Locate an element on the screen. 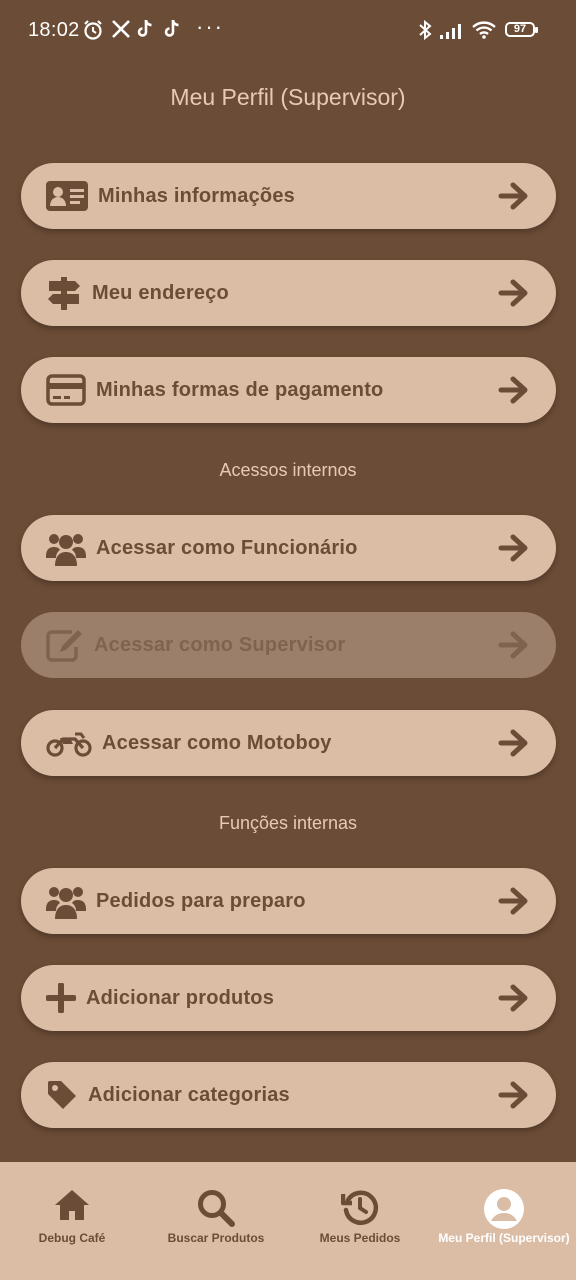 The height and width of the screenshot is (1280, 576). menu-item-label: Minhas formas de pagamento is located at coordinates (240, 389).